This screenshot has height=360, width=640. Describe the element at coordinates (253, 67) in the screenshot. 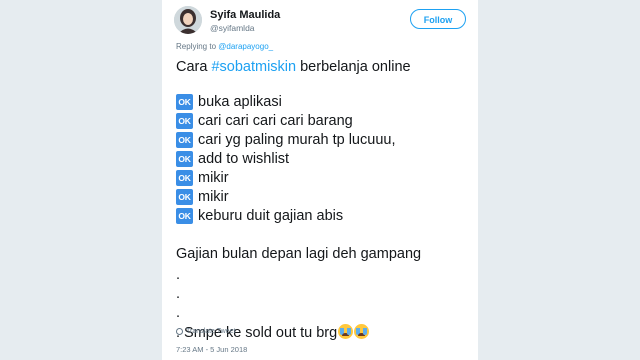

I see `hashtag-link: #sobatmiskin` at that location.